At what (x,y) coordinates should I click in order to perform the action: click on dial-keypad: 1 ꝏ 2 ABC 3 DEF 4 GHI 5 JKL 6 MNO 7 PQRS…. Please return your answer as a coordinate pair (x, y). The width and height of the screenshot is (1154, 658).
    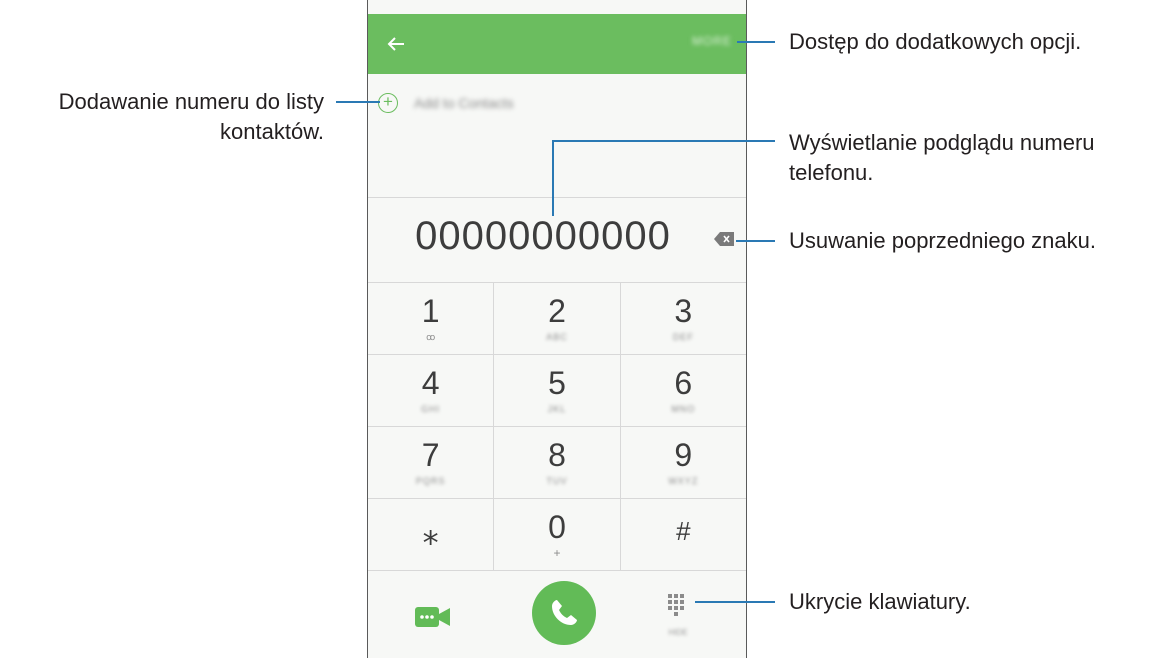
    Looking at the image, I should click on (557, 427).